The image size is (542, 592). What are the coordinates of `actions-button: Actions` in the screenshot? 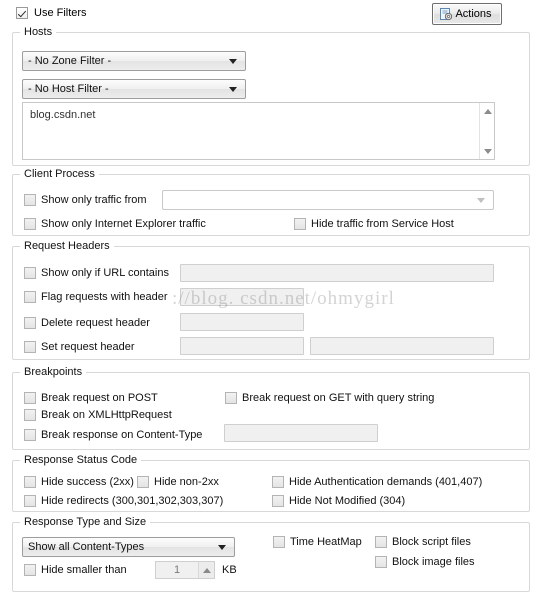 It's located at (467, 14).